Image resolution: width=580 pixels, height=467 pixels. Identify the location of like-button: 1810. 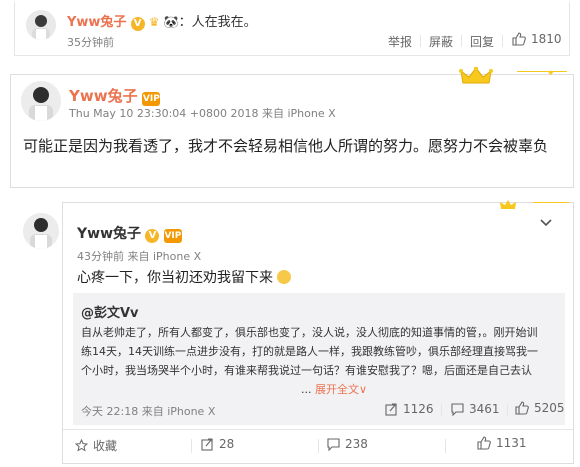
(537, 39).